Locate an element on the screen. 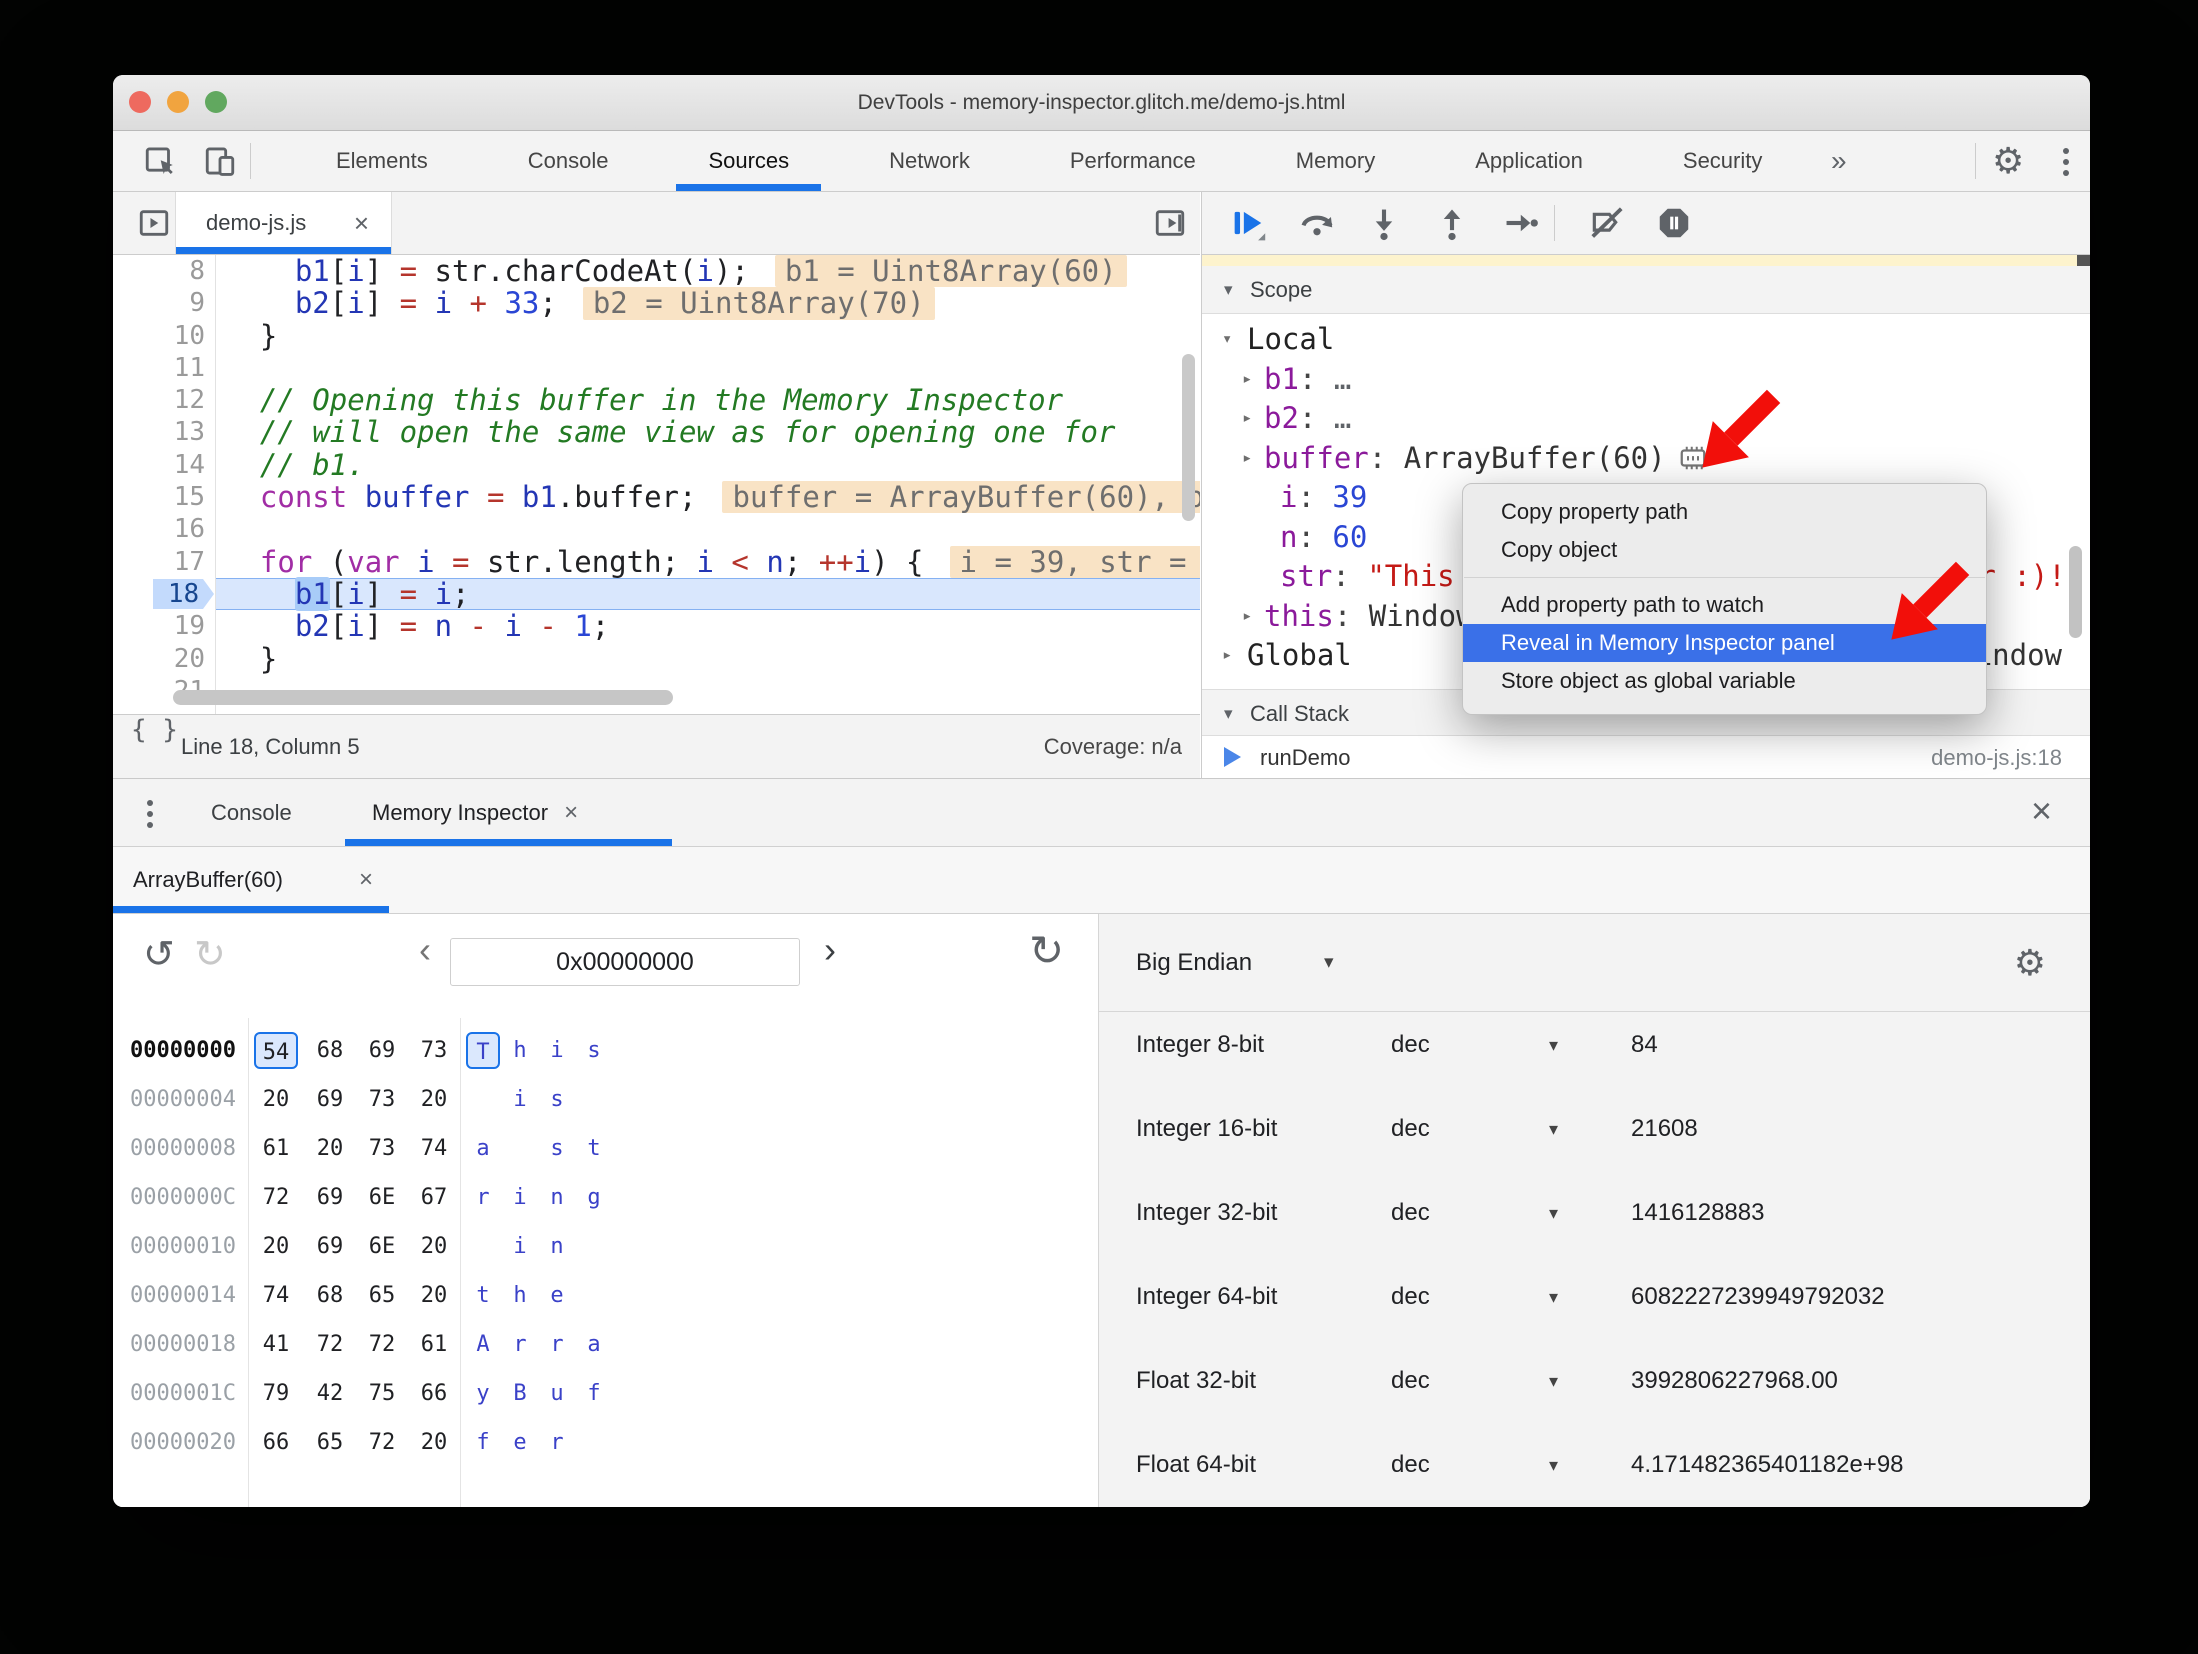 Image resolution: width=2198 pixels, height=1654 pixels. line-number: 10 is located at coordinates (159, 336).